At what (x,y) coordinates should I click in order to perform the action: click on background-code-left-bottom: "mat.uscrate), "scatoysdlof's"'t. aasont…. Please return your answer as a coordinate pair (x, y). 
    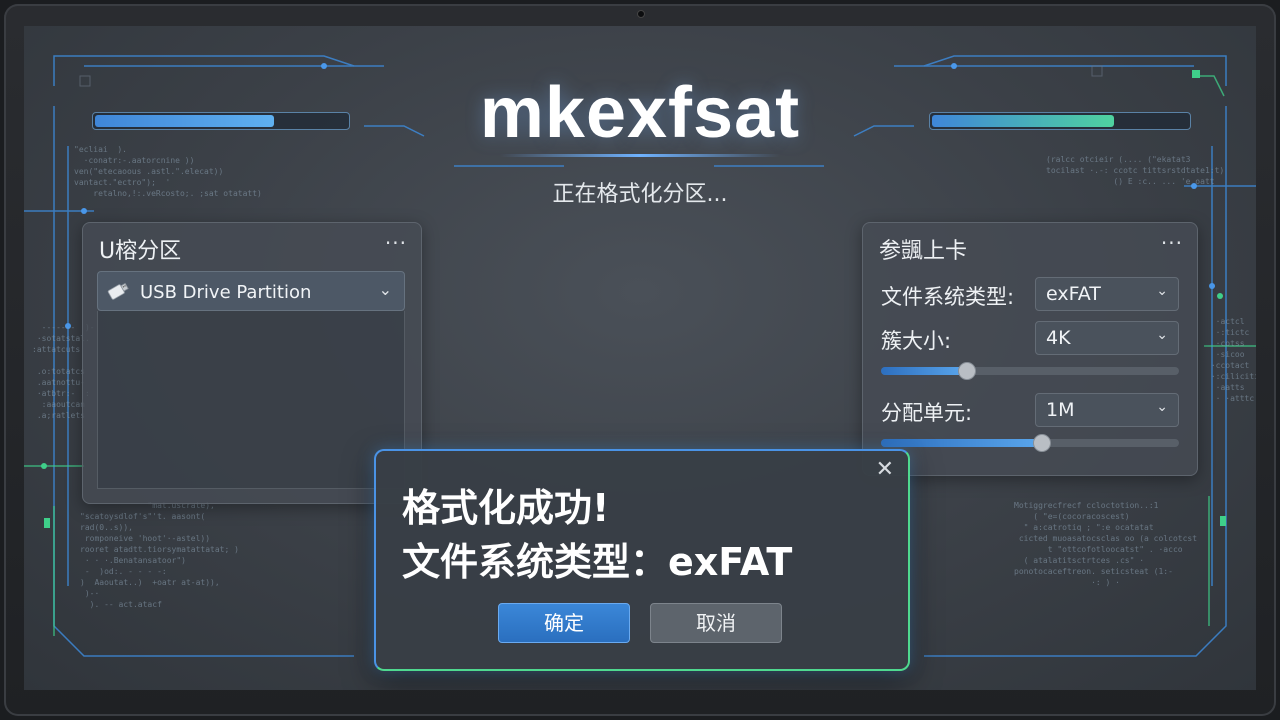
    Looking at the image, I should click on (159, 555).